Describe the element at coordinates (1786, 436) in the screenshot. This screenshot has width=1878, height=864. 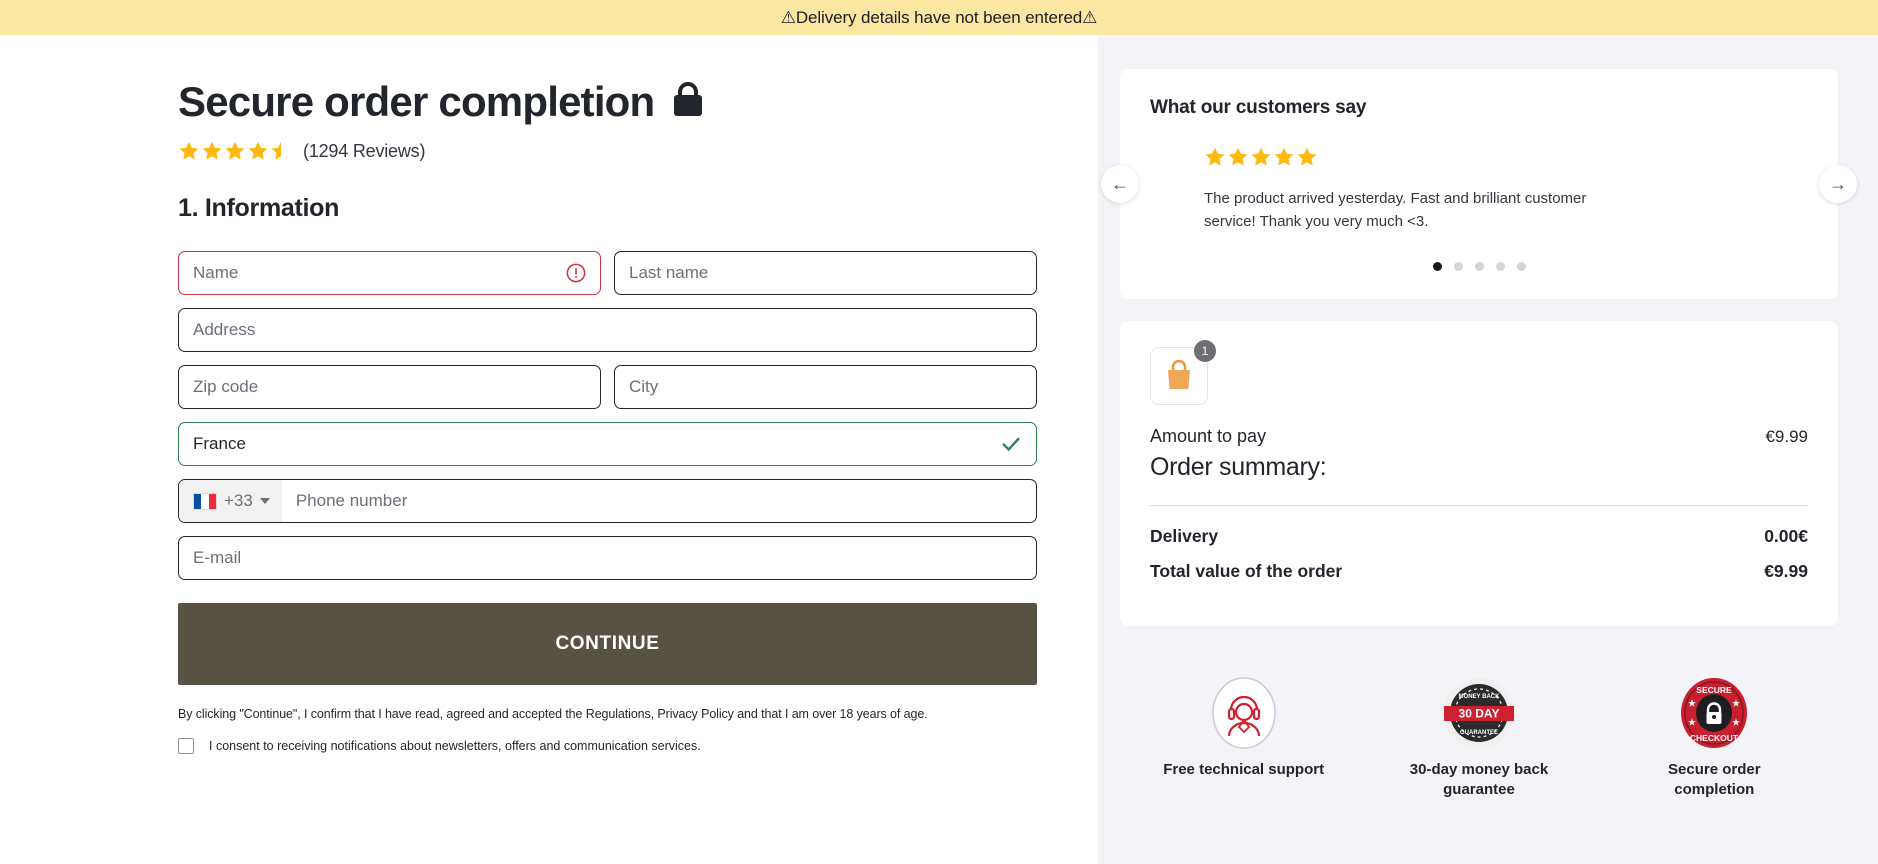
I see `amount-to-pay-value: €9.99` at that location.